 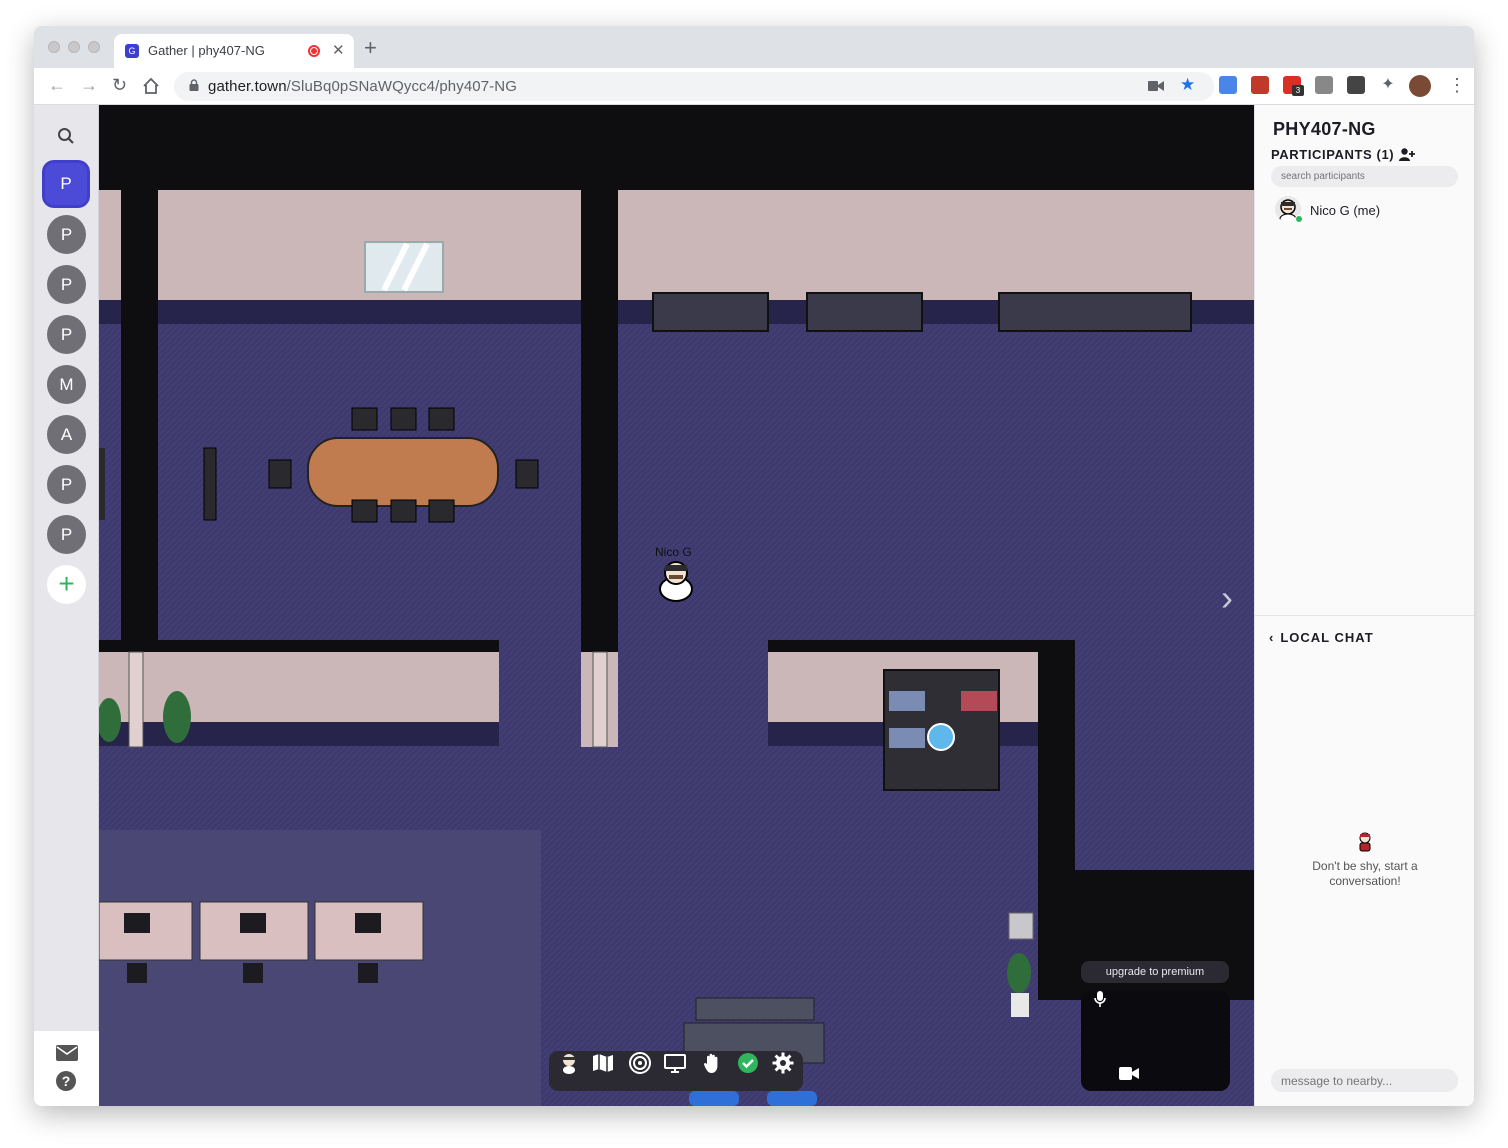 I want to click on tab-strip: G Gather | phy407-NG ✕ +, so click(x=754, y=47).